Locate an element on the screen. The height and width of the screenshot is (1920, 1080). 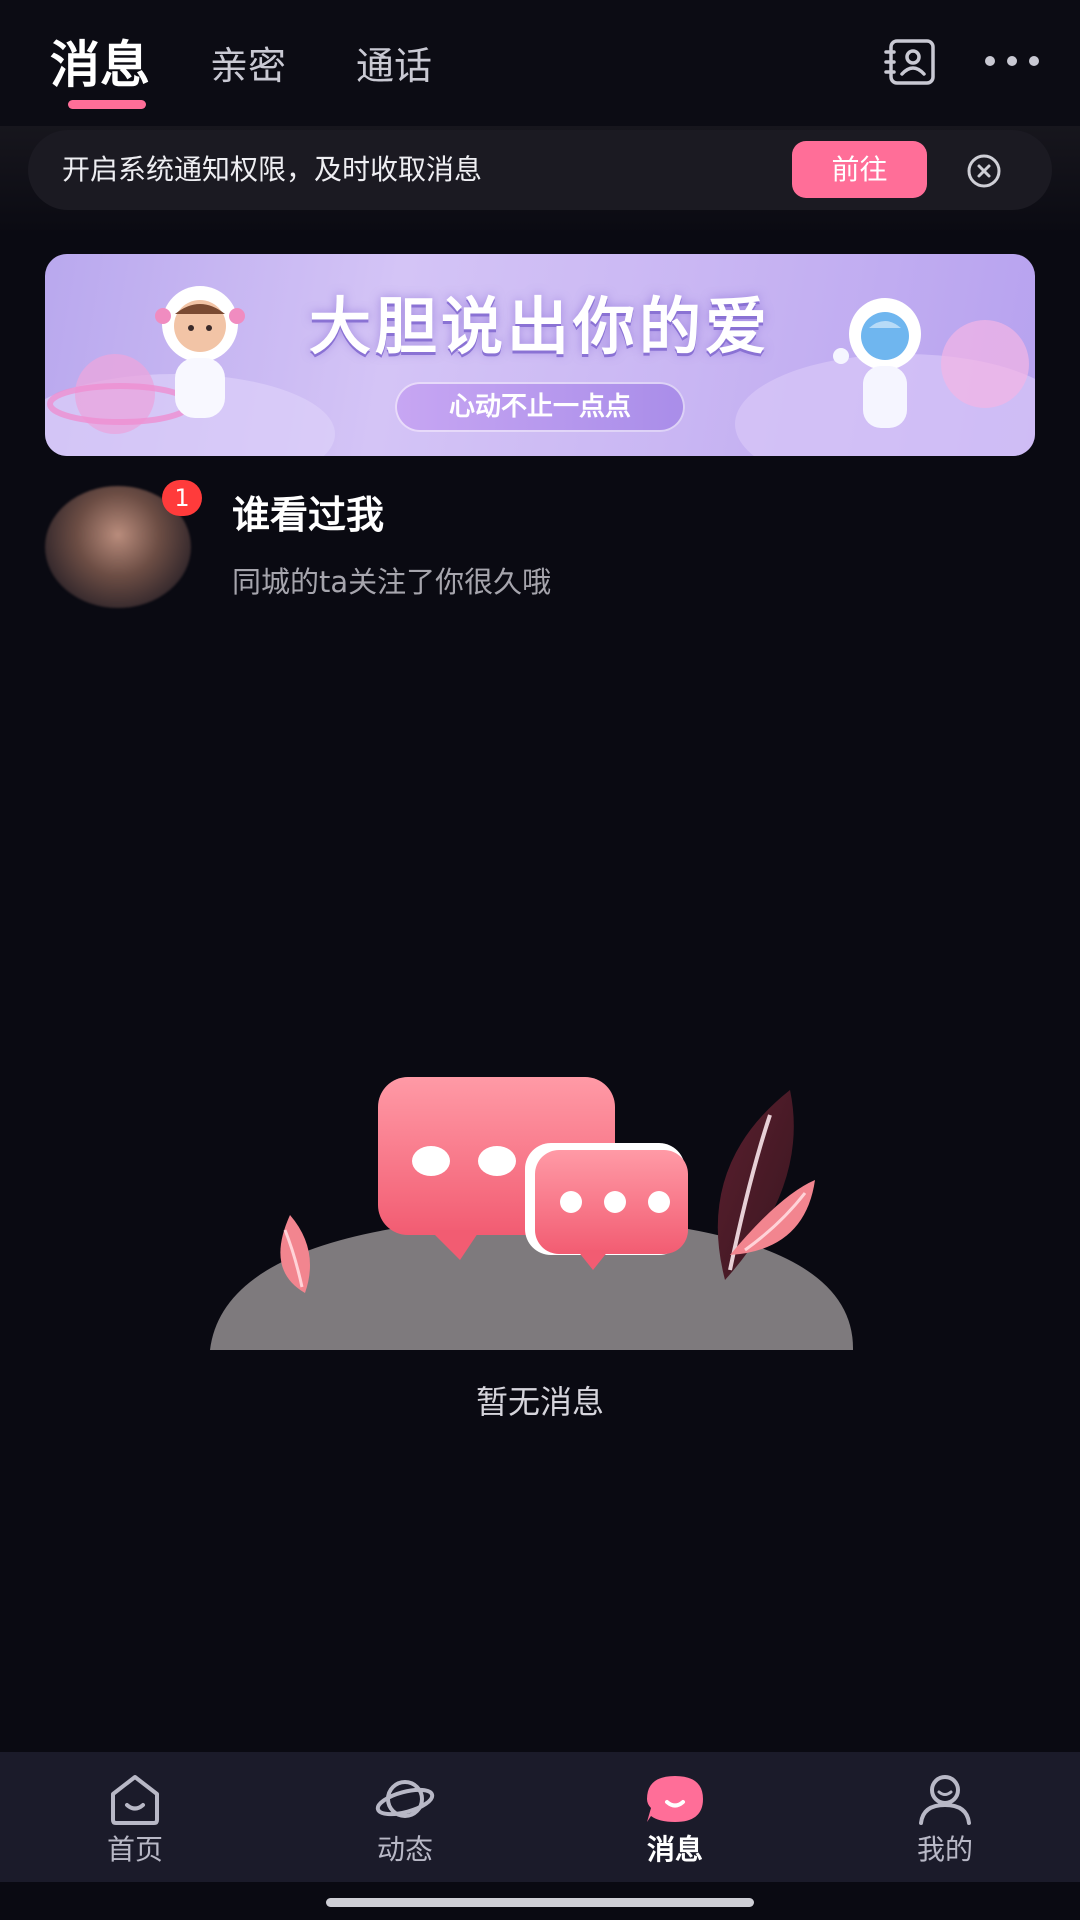
person-icon is located at coordinates (945, 1800).